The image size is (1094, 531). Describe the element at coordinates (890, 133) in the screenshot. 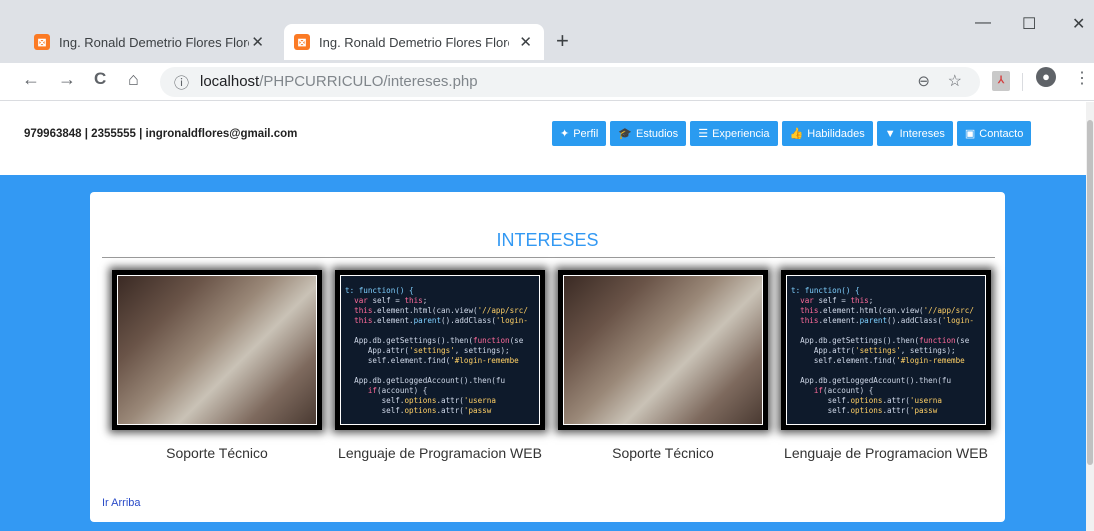

I see `filter-icon: ▼` at that location.